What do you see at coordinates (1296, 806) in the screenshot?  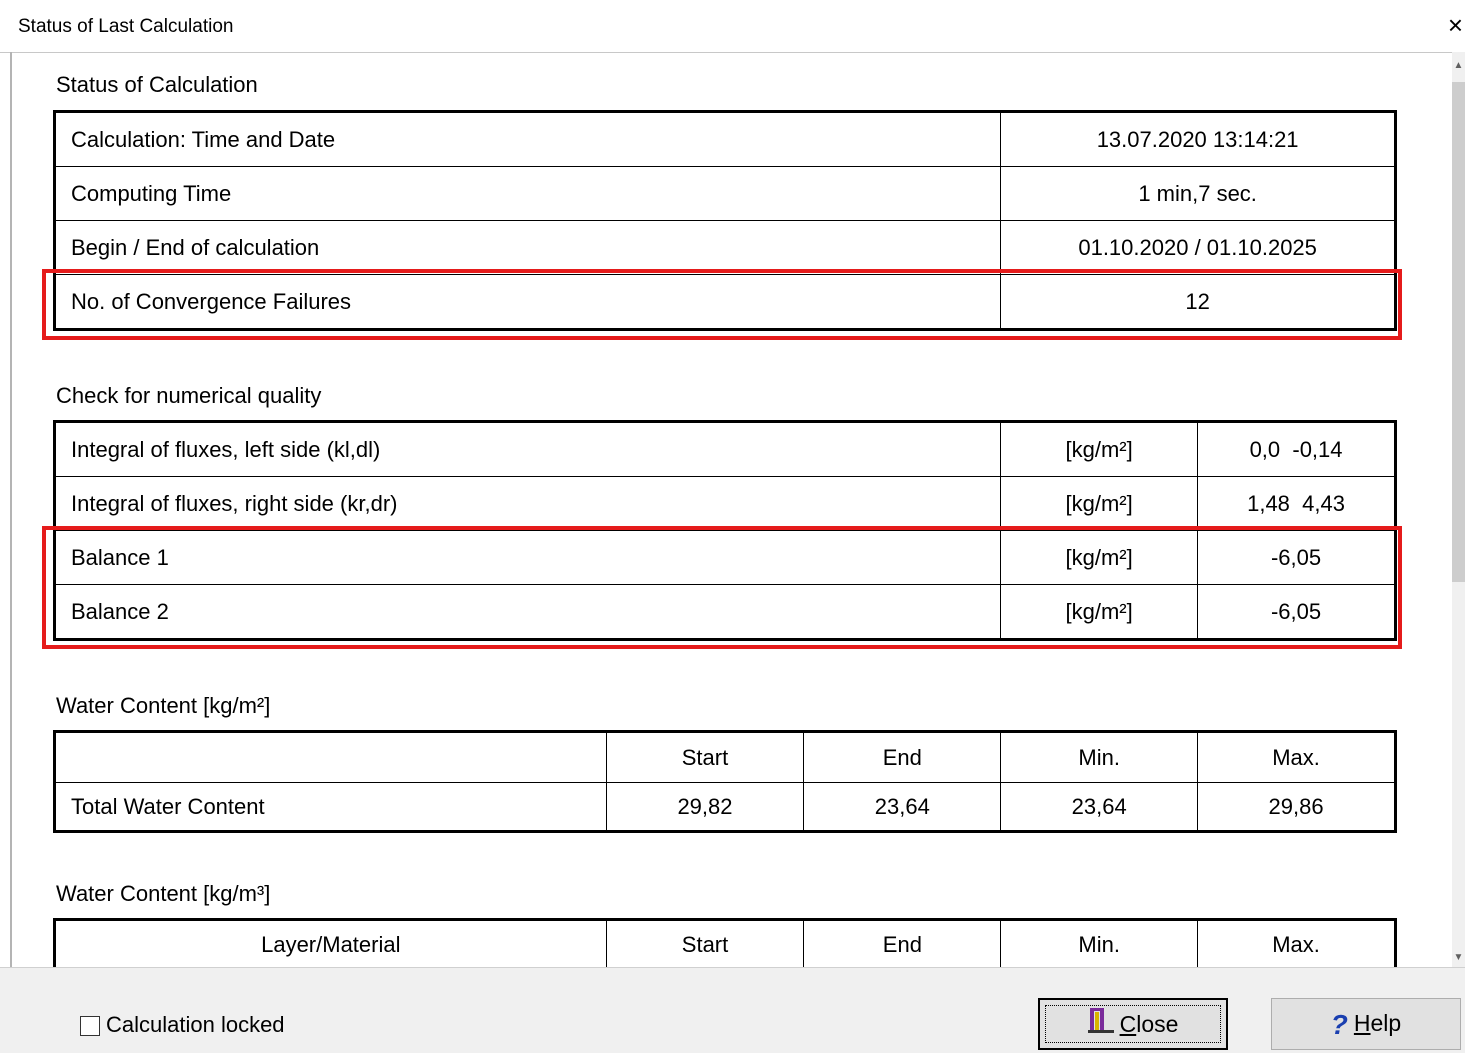 I see `cell-max: 29,86` at bounding box center [1296, 806].